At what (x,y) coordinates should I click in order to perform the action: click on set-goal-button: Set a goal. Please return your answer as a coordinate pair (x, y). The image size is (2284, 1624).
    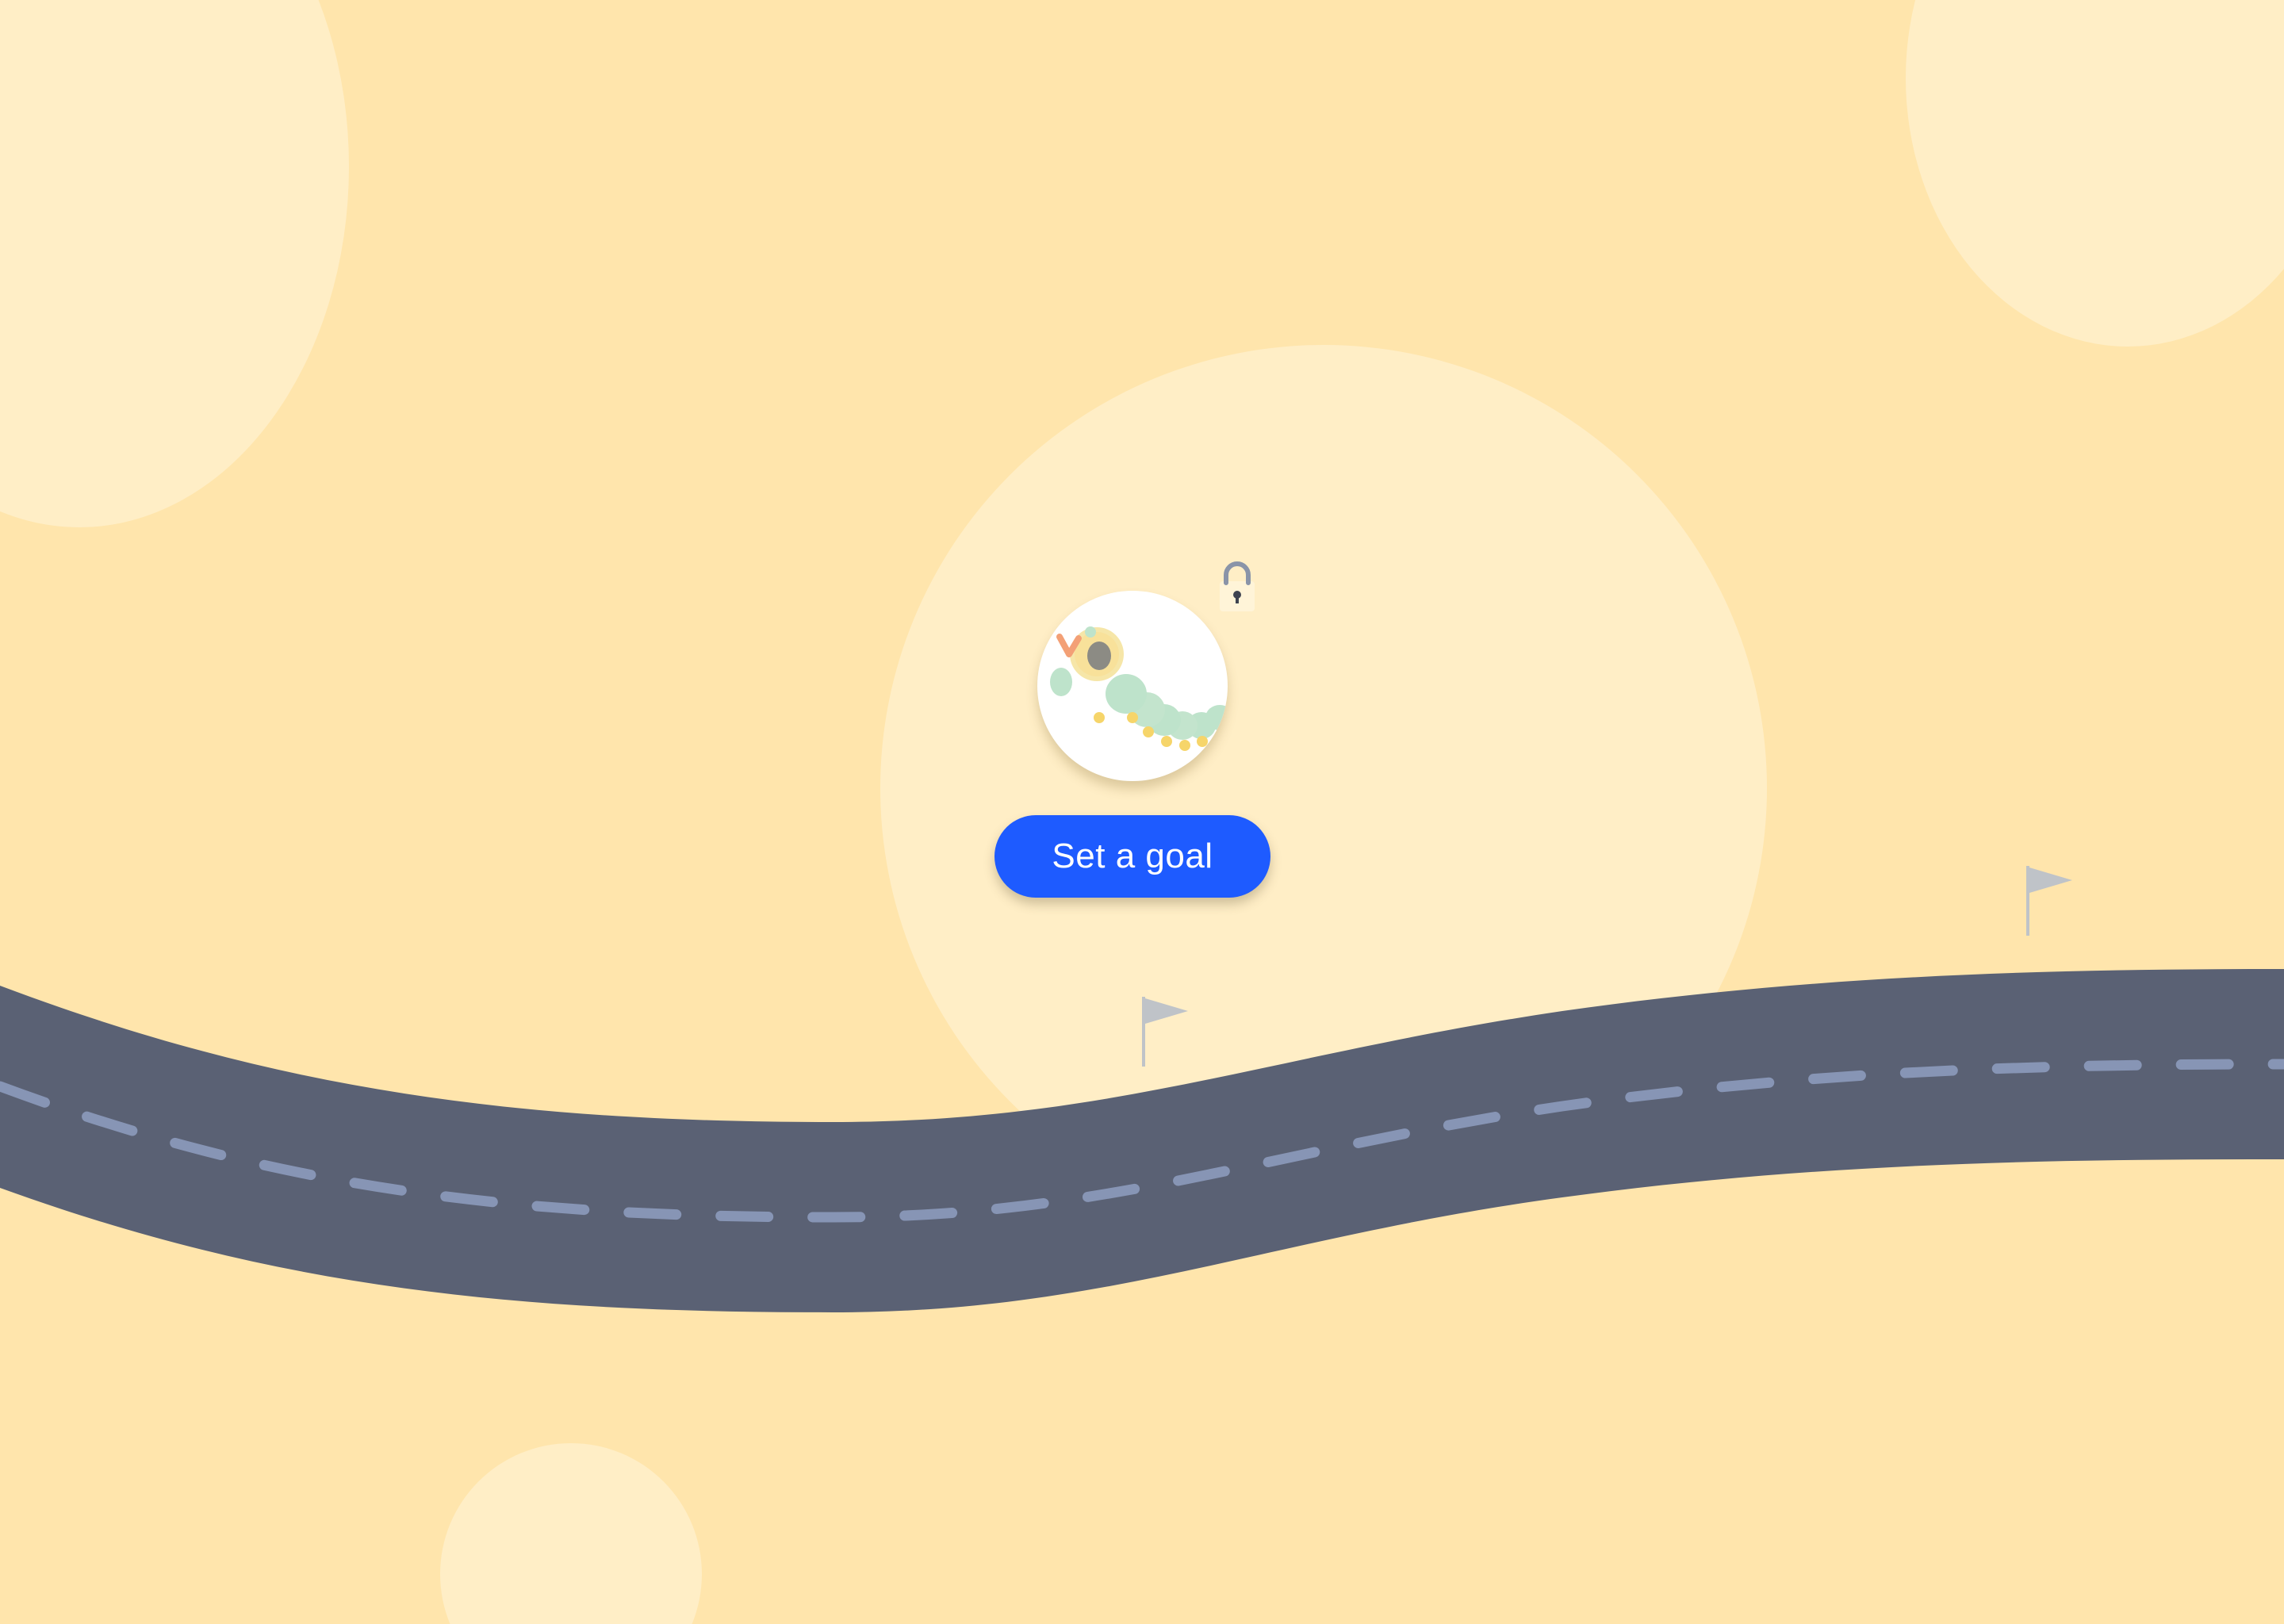
    Looking at the image, I should click on (1132, 856).